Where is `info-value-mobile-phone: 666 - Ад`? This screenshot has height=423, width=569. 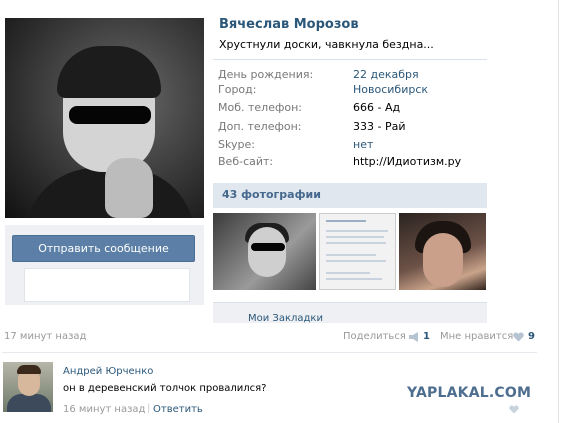
info-value-mobile-phone: 666 - Ад is located at coordinates (377, 107).